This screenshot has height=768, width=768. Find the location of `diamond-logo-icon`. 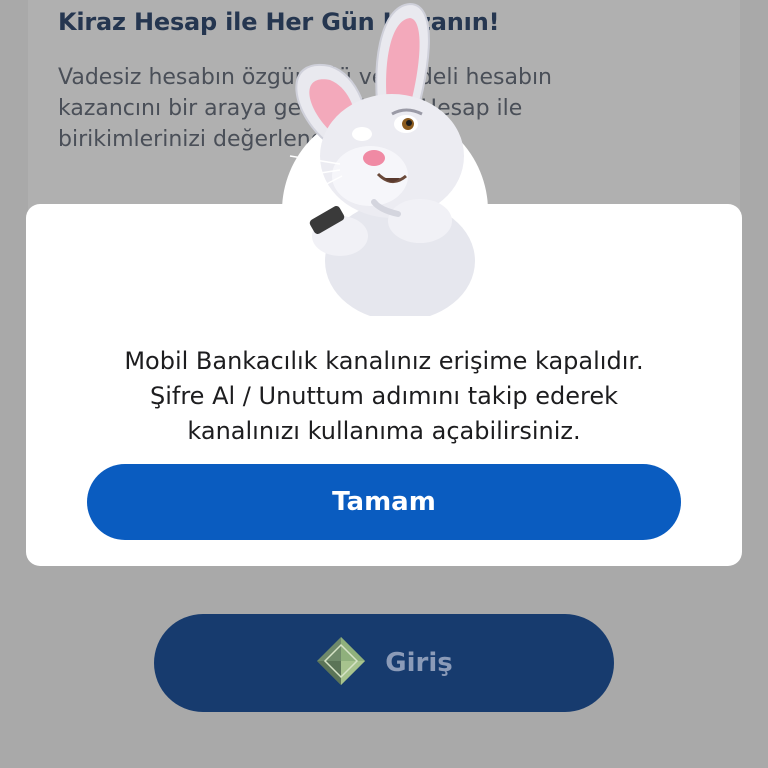

diamond-logo-icon is located at coordinates (341, 663).